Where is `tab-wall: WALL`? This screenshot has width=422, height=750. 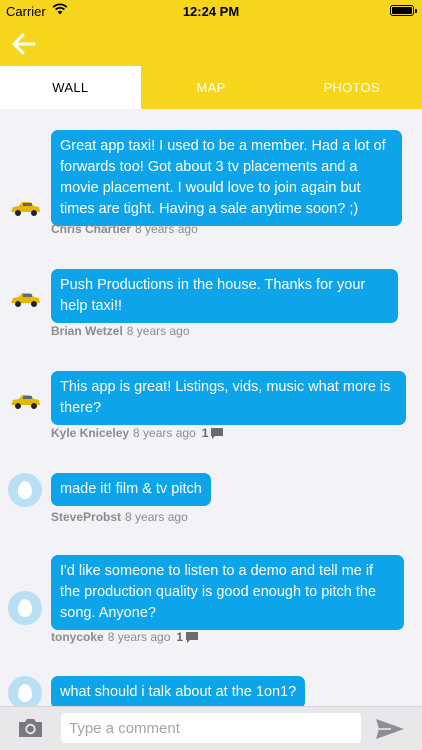
tab-wall: WALL is located at coordinates (70, 87).